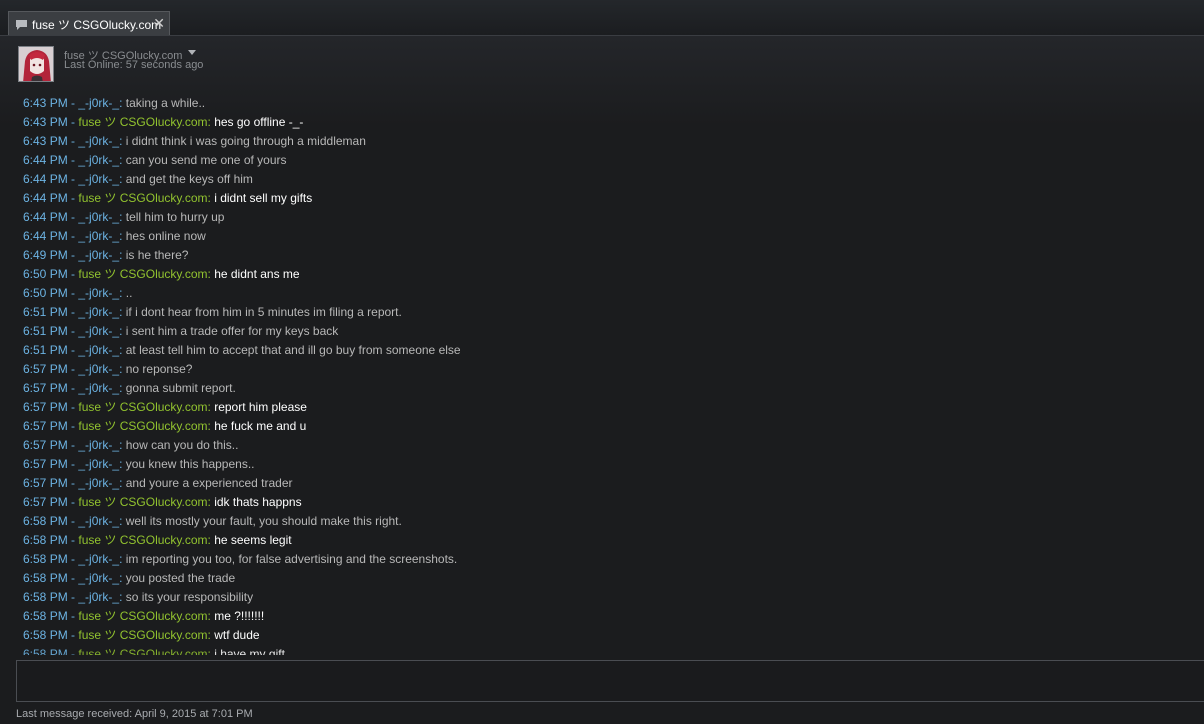 The image size is (1204, 724). I want to click on message-timestamp: 6:49 PM, so click(45, 255).